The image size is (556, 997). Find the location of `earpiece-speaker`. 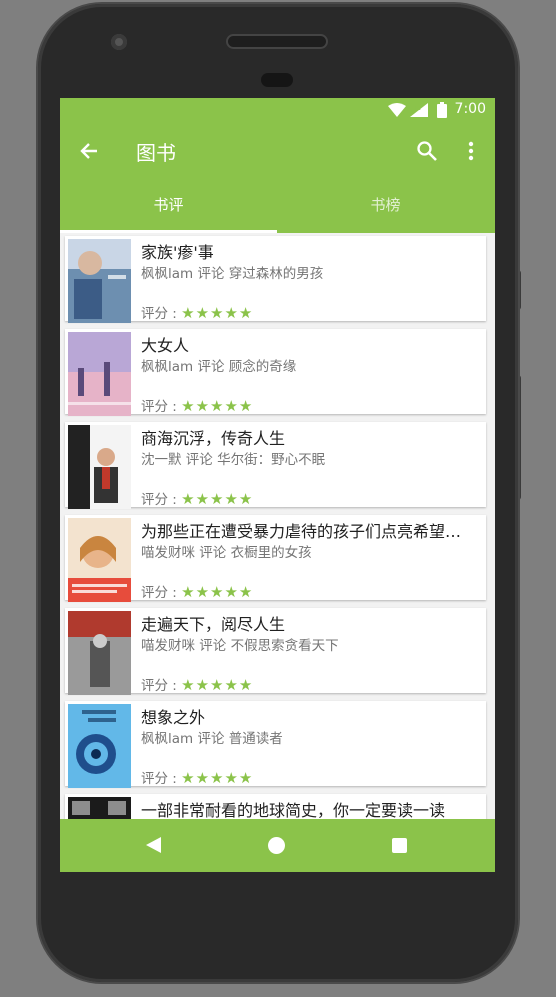

earpiece-speaker is located at coordinates (277, 41).